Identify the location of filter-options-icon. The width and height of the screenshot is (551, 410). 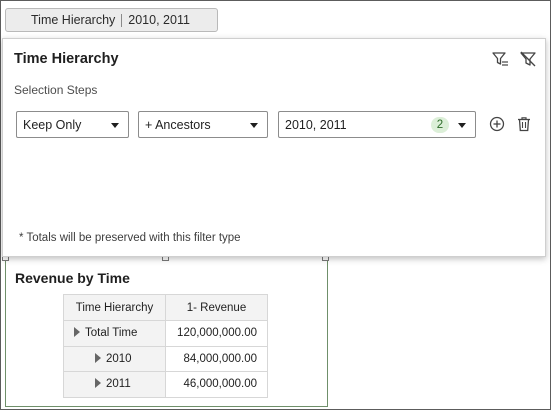
(500, 59).